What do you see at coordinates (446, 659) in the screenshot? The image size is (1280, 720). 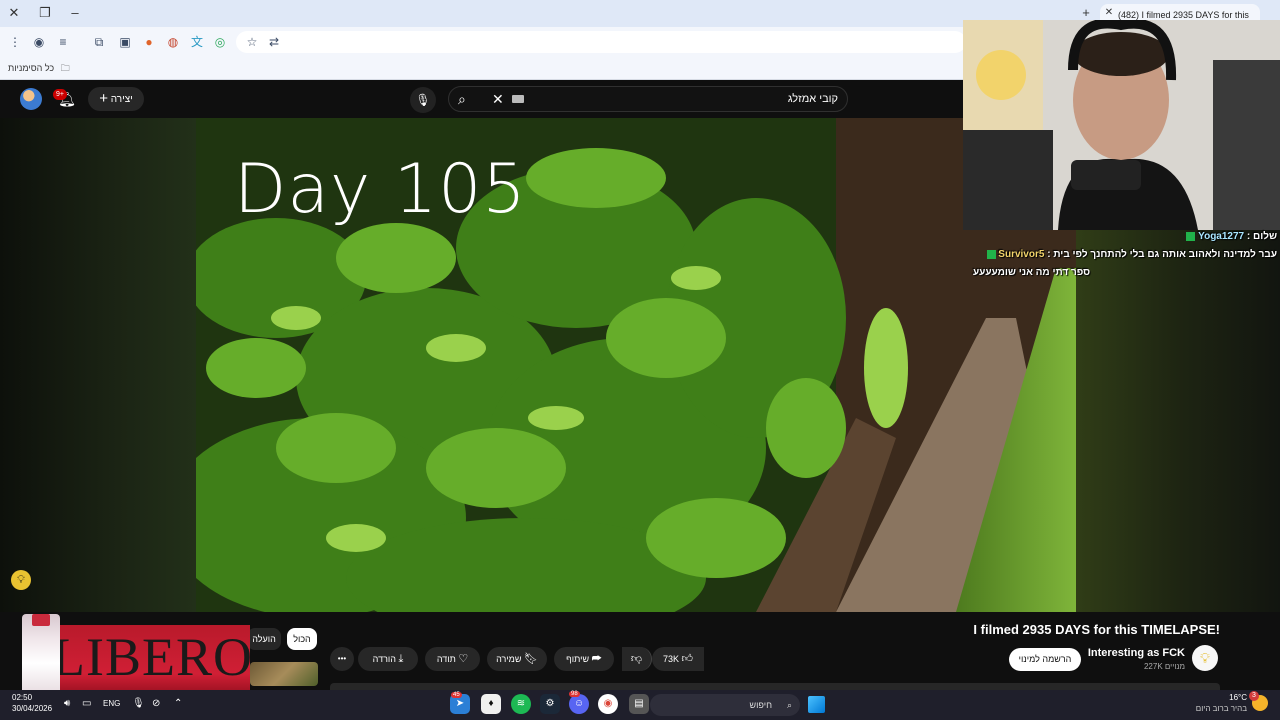 I see `thanks-label: תודה` at bounding box center [446, 659].